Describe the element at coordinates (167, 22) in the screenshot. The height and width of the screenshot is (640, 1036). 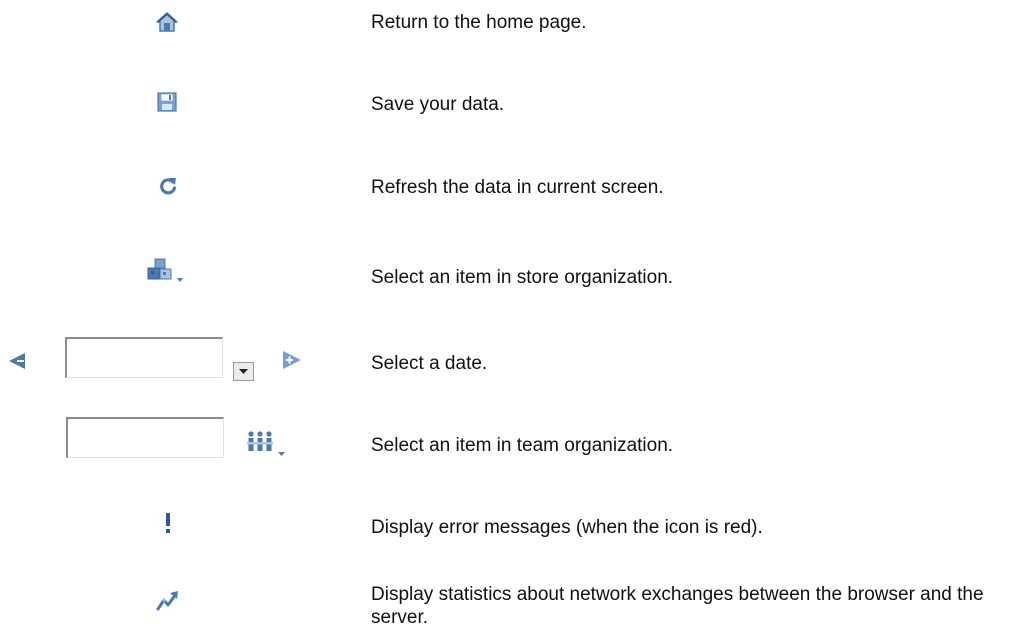
I see `home-icon` at that location.